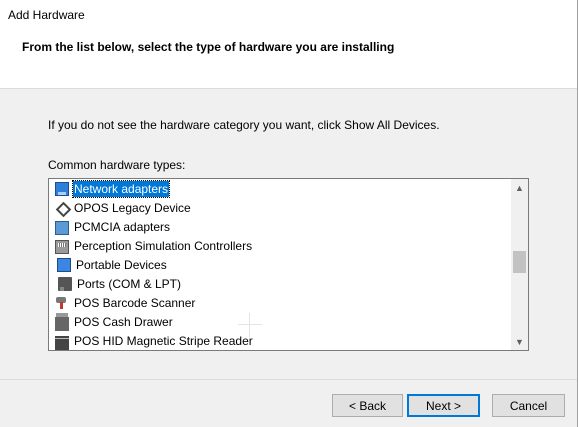 The width and height of the screenshot is (578, 427). Describe the element at coordinates (280, 302) in the screenshot. I see `list-item-pos-barcode-scanner: POS Barcode Scanner` at that location.